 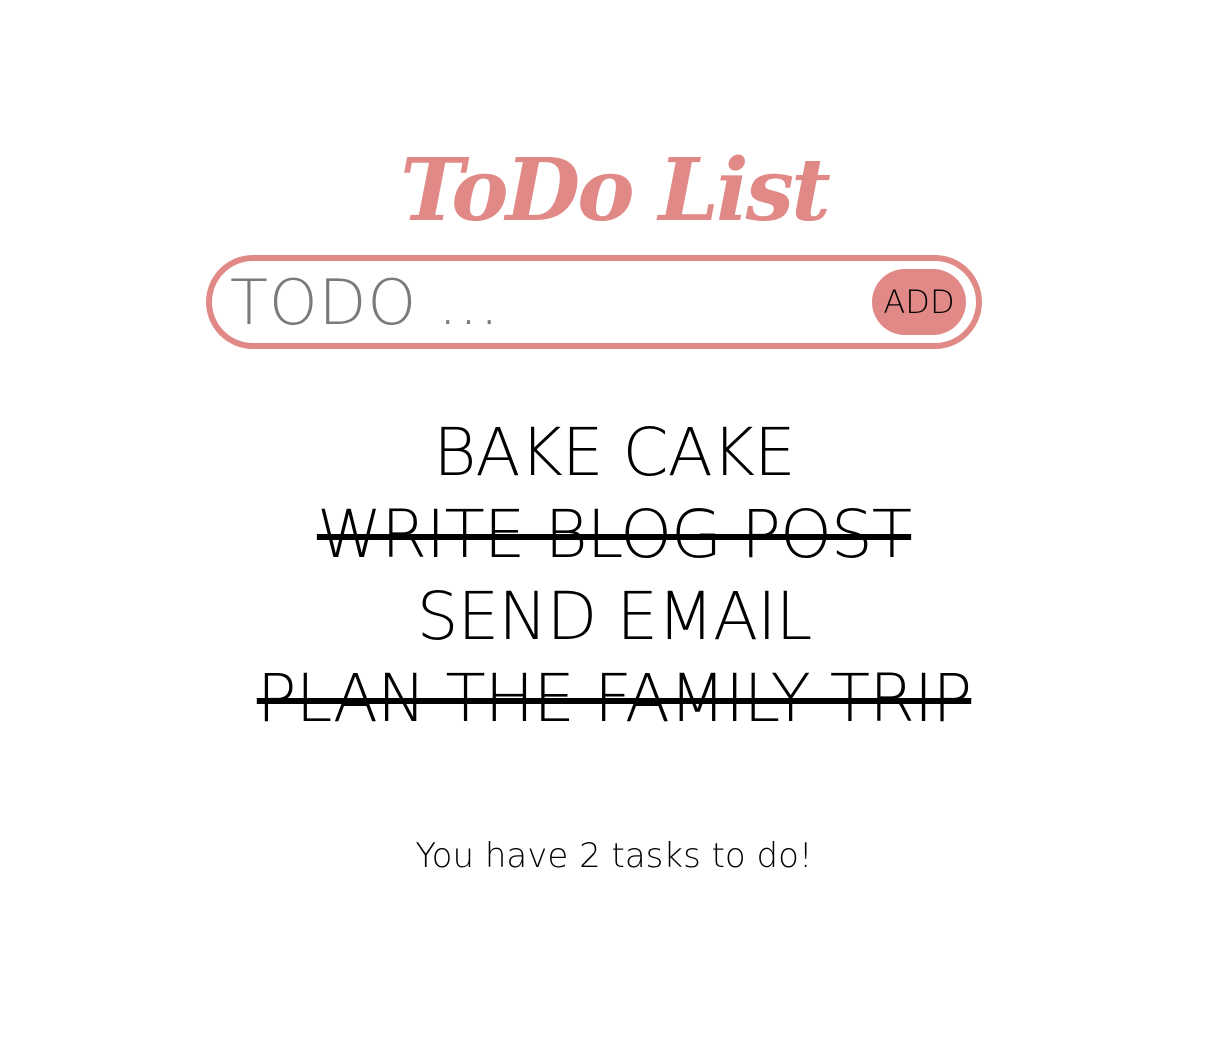 What do you see at coordinates (614, 617) in the screenshot?
I see `task-item: SEND EMAIL` at bounding box center [614, 617].